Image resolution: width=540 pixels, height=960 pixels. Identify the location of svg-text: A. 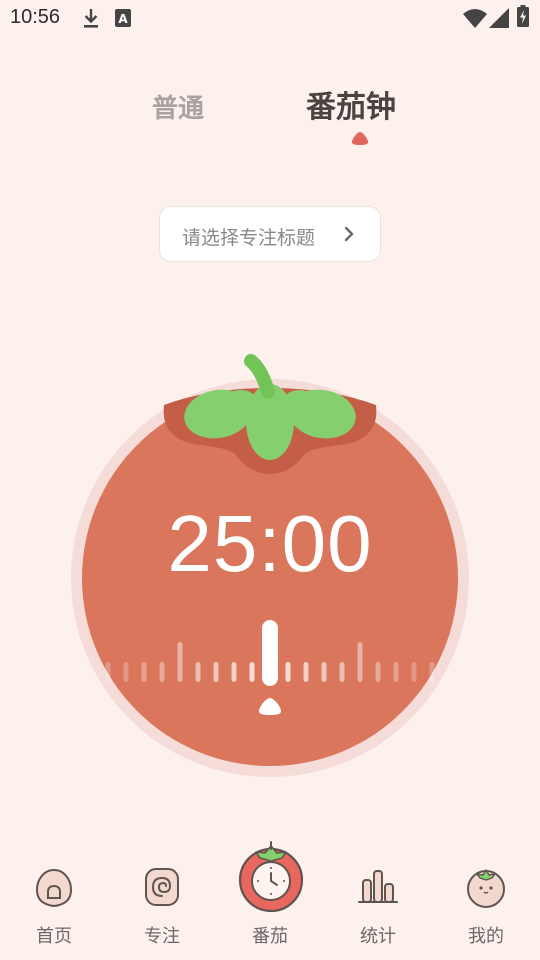
(123, 19).